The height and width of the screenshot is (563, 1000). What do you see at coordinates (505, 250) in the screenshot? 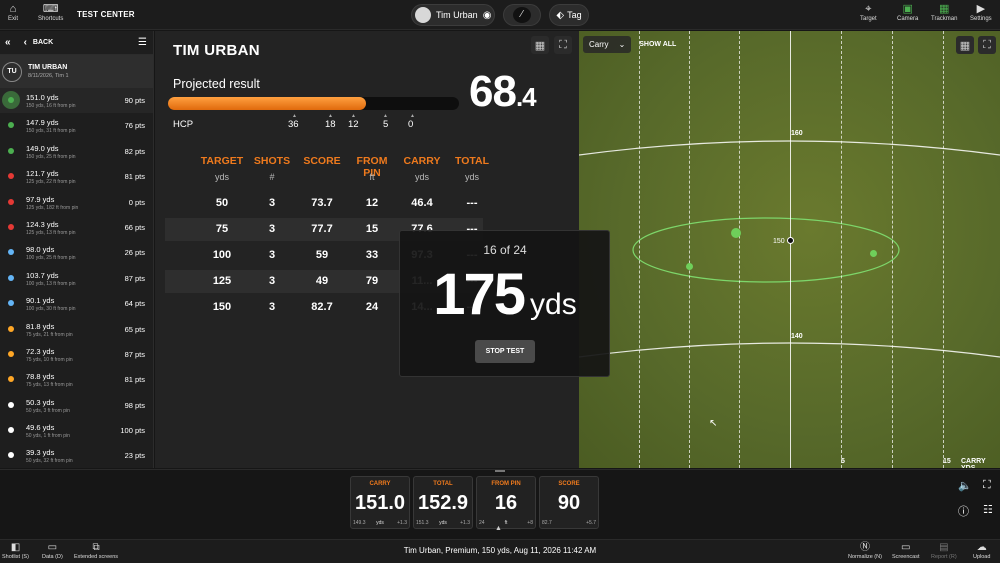
I see `shot-counter: 16 of 24` at bounding box center [505, 250].